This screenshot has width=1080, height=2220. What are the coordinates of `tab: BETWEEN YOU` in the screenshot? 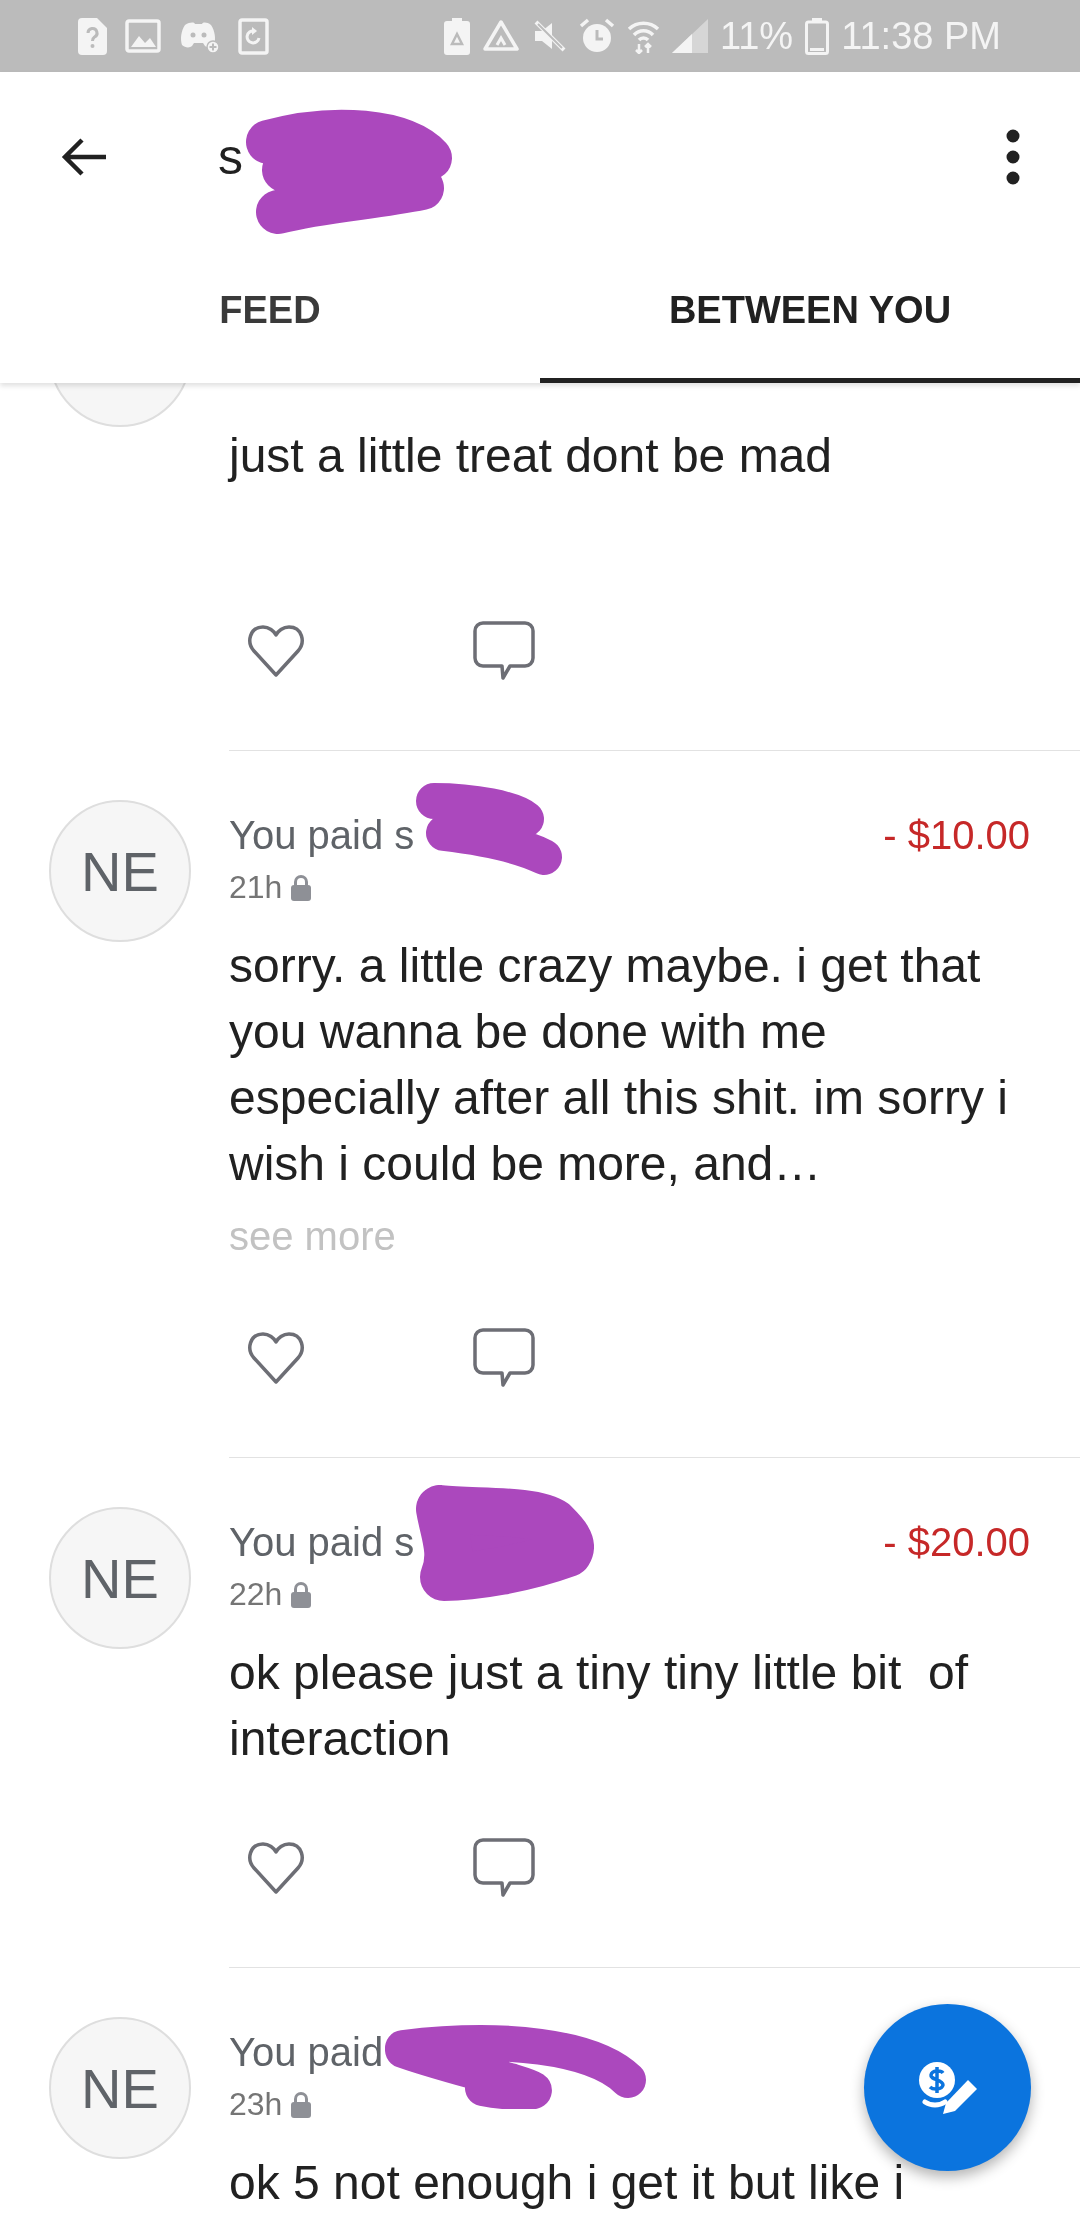 It's located at (810, 312).